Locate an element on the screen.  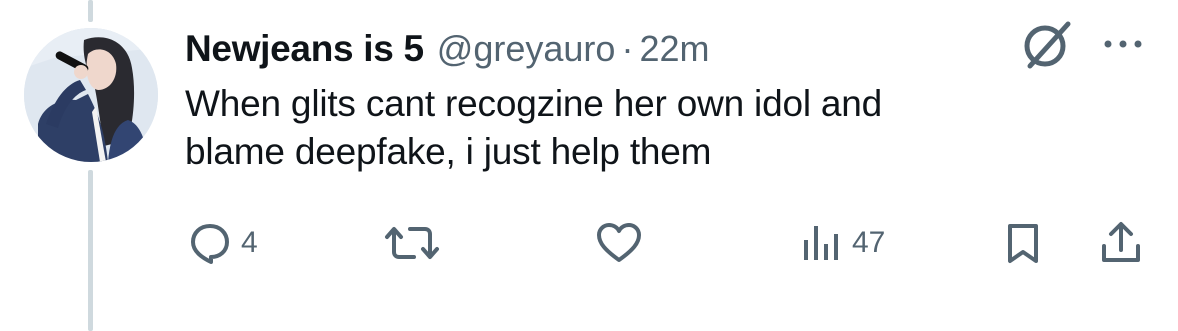
views-count: 47 is located at coordinates (869, 242).